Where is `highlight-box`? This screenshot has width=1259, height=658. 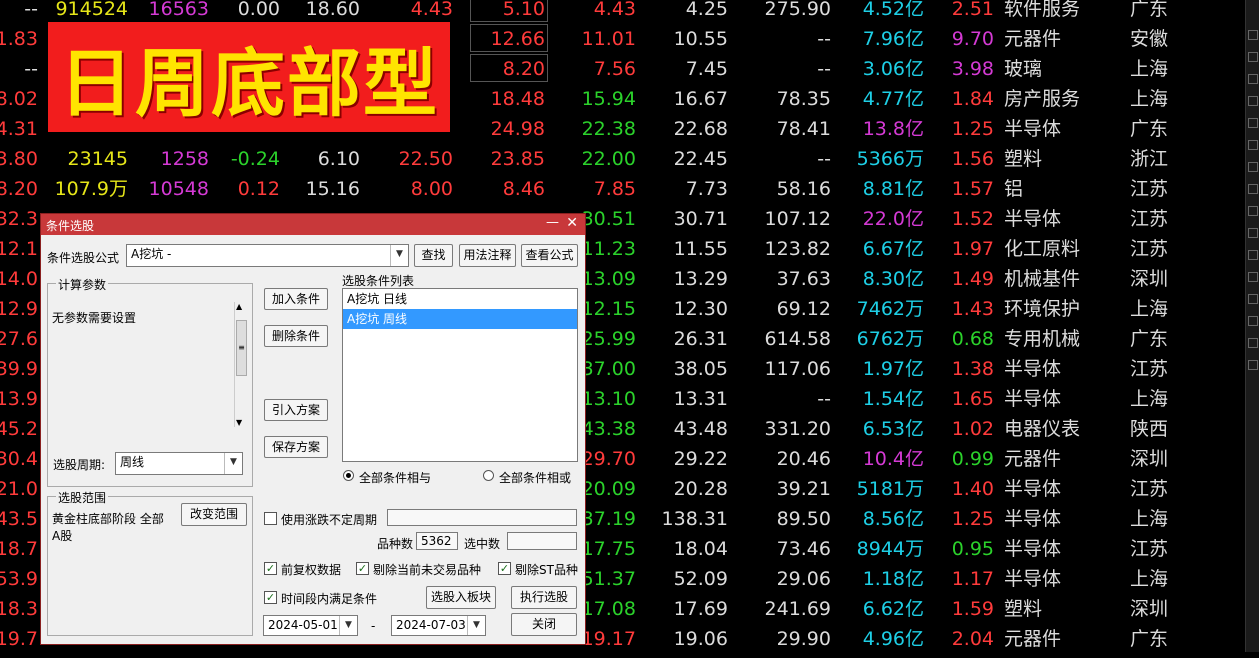
highlight-box is located at coordinates (509, 11).